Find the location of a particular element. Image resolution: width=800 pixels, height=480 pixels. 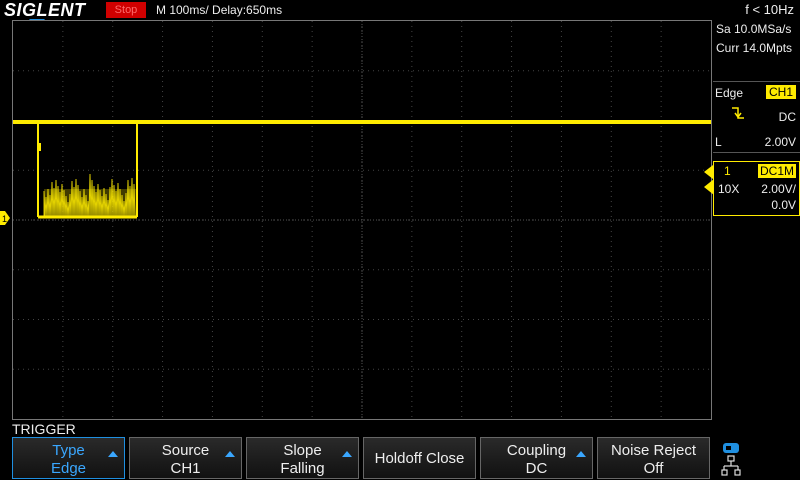

timebase-readout: M 100ms/ Delay:650ms is located at coordinates (219, 10).